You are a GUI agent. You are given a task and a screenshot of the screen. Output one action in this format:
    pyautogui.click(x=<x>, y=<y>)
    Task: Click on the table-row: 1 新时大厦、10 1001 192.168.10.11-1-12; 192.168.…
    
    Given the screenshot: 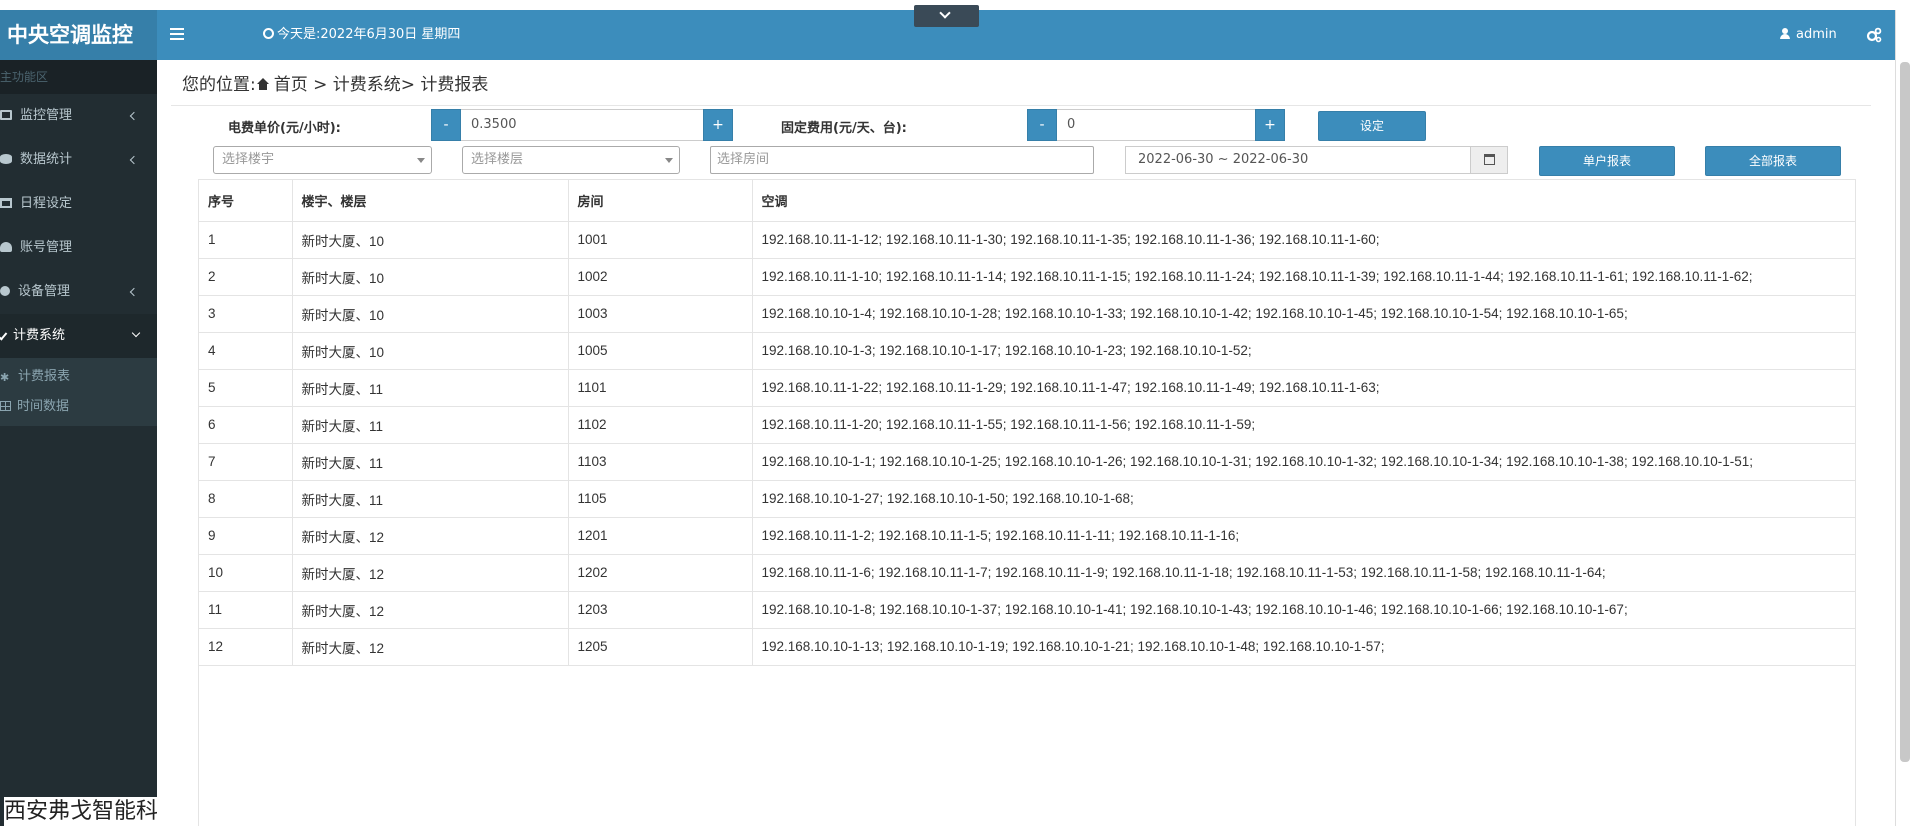 What is the action you would take?
    pyautogui.click(x=1027, y=240)
    